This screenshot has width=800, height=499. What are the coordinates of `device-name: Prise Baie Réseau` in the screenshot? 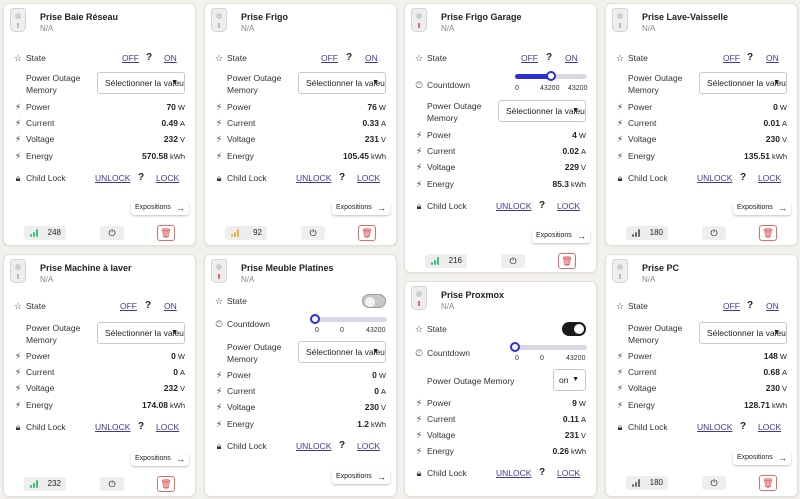 It's located at (79, 17).